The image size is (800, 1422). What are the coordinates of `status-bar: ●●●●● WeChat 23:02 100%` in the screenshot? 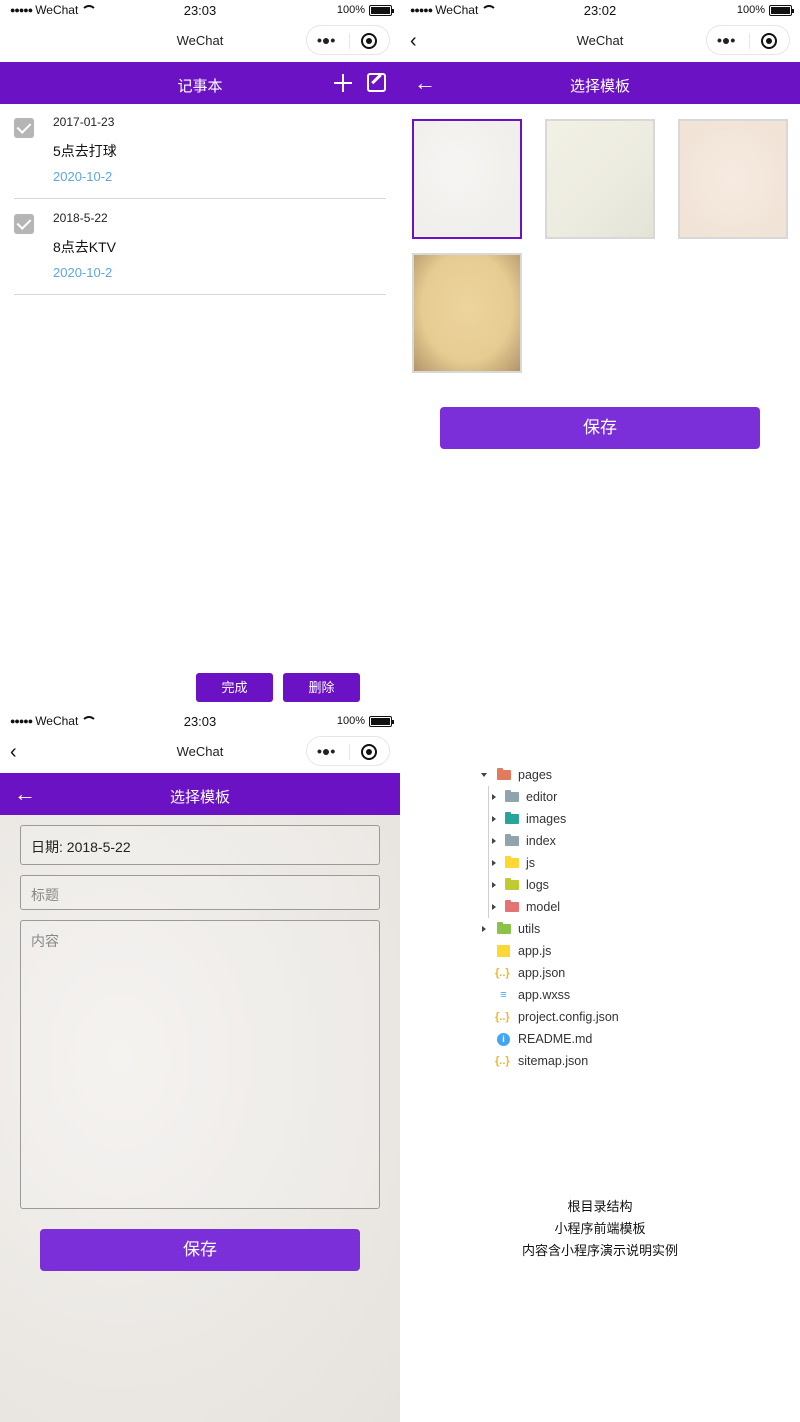 It's located at (600, 11).